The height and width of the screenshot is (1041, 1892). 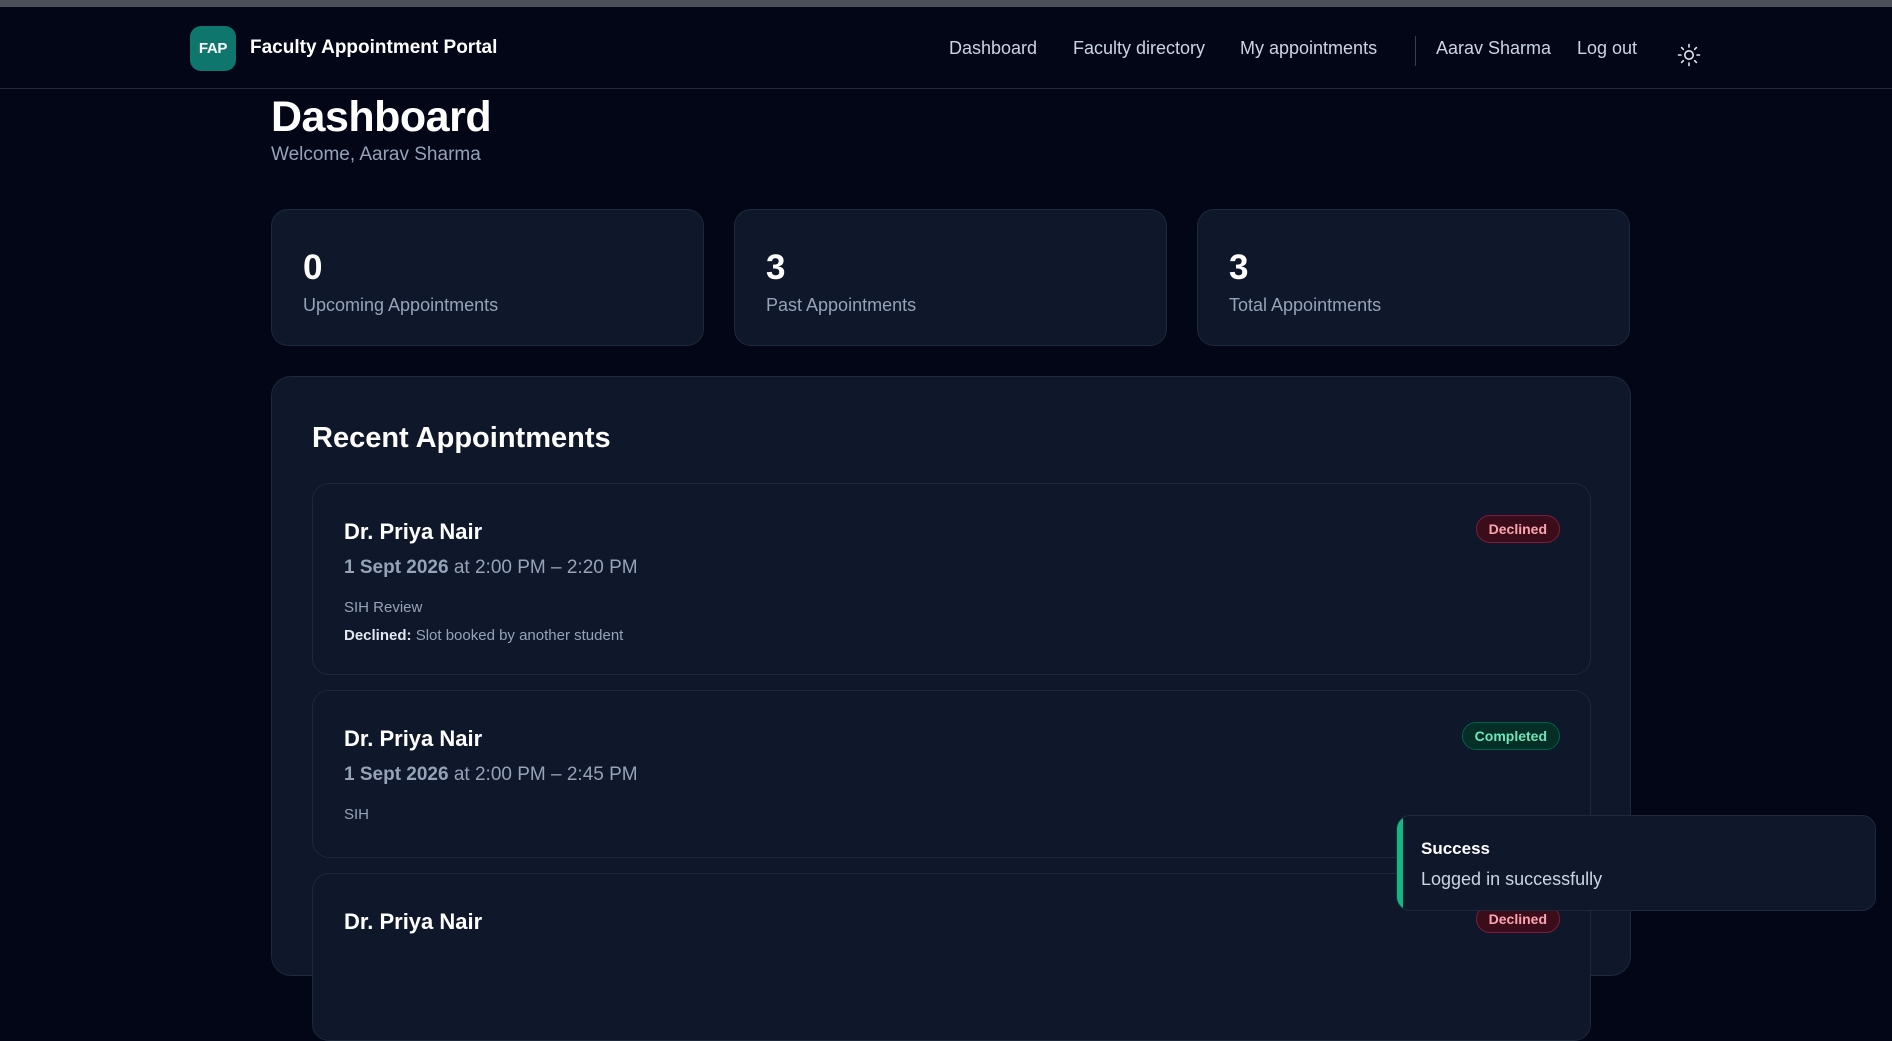 I want to click on appointment-time: at 2:00 PM – 2:45 PM, so click(x=545, y=774).